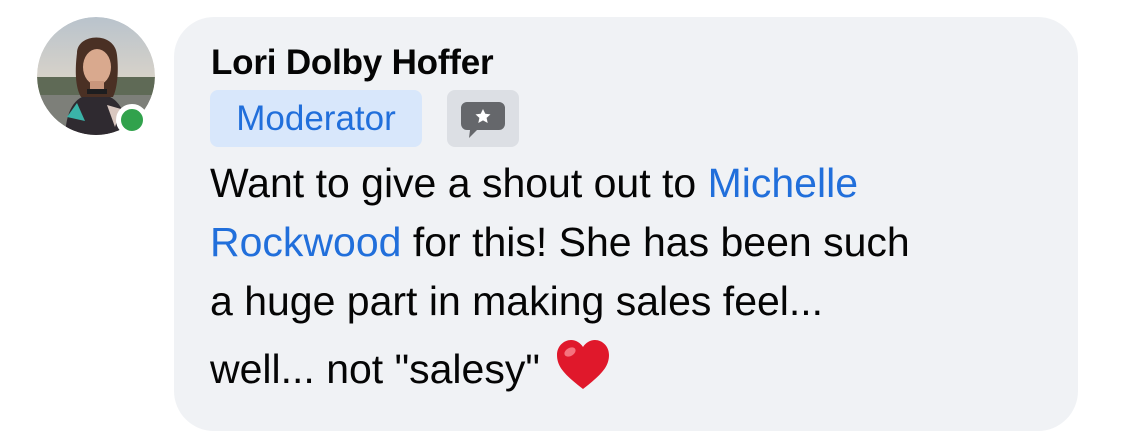  I want to click on comment-text-part: for this! She has been such, so click(655, 242).